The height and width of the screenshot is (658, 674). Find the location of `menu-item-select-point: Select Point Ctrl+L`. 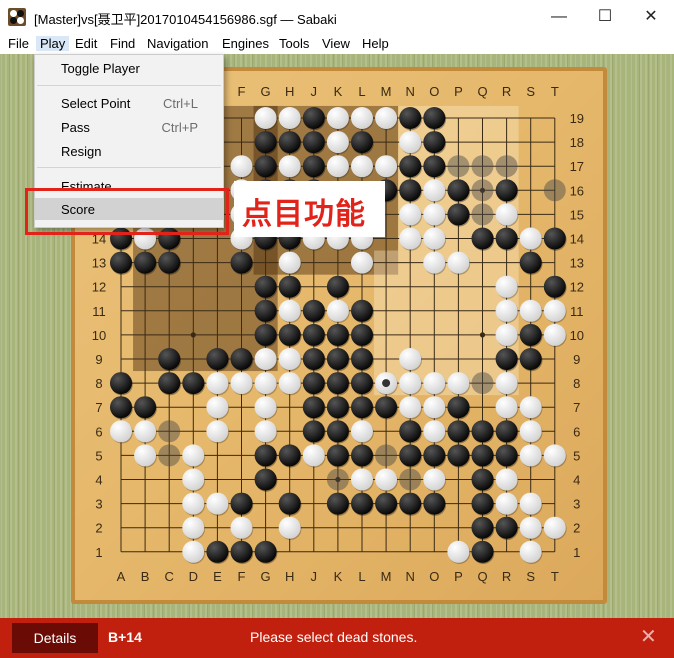

menu-item-select-point: Select Point Ctrl+L is located at coordinates (129, 103).